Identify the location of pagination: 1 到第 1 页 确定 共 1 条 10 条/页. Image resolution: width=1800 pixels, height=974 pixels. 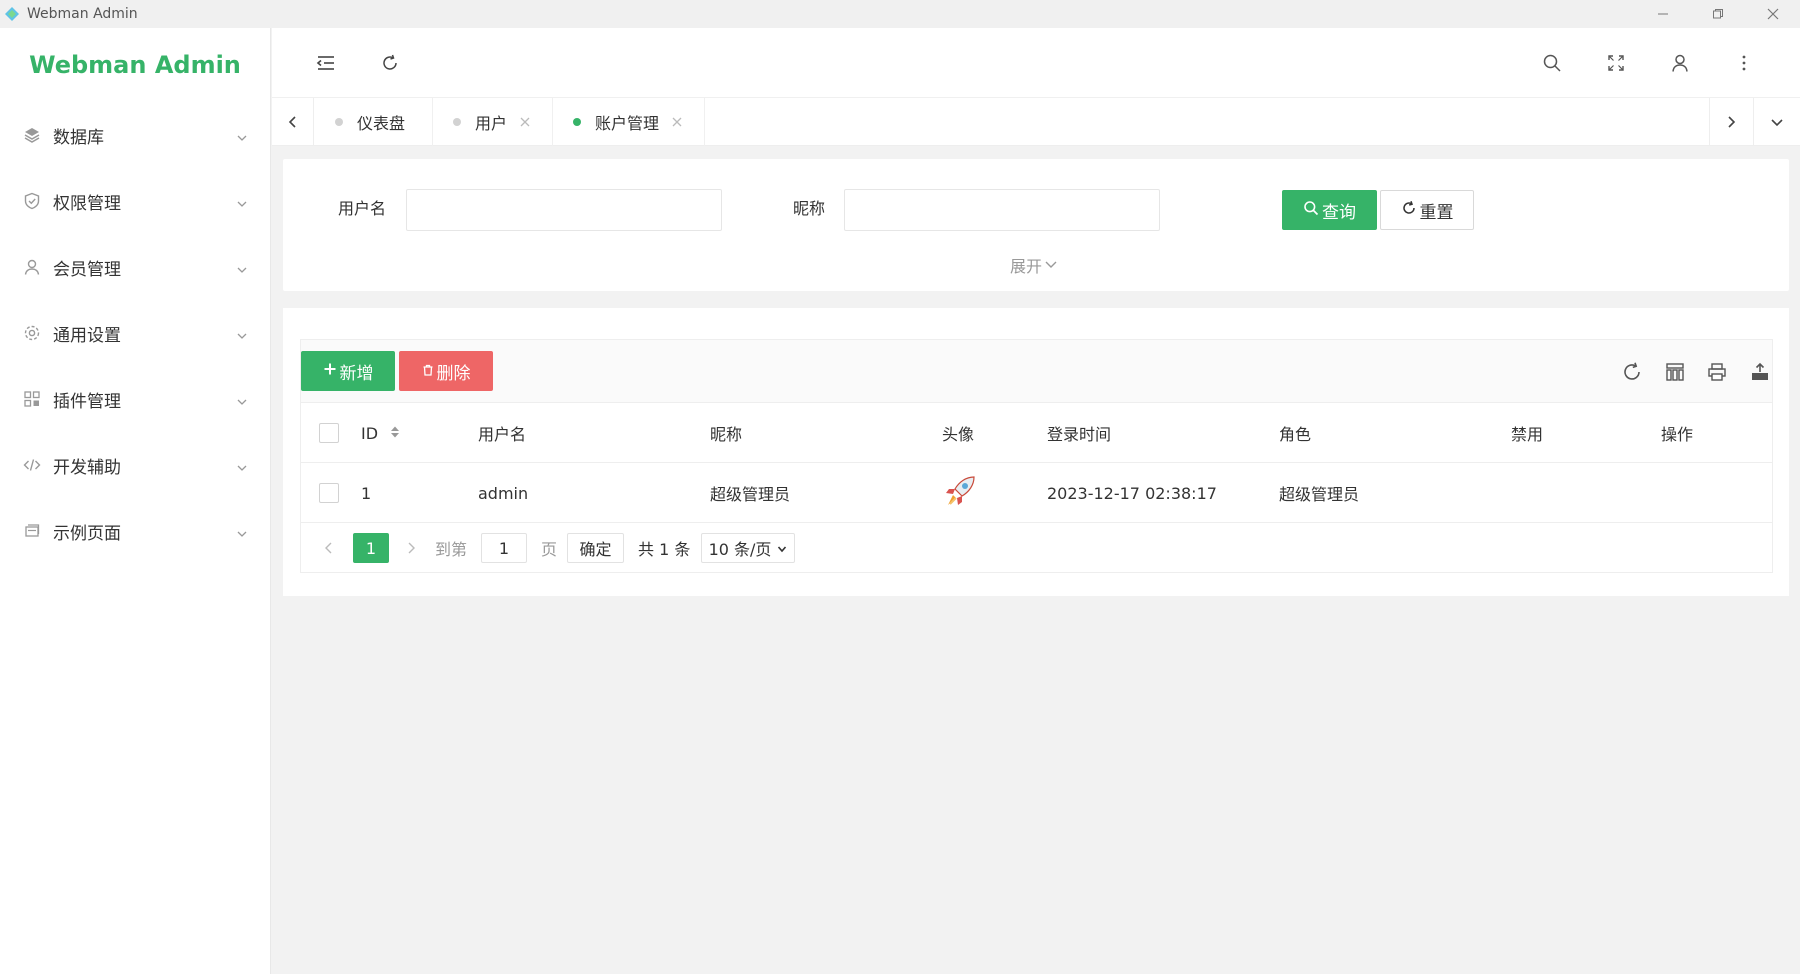
(1036, 548).